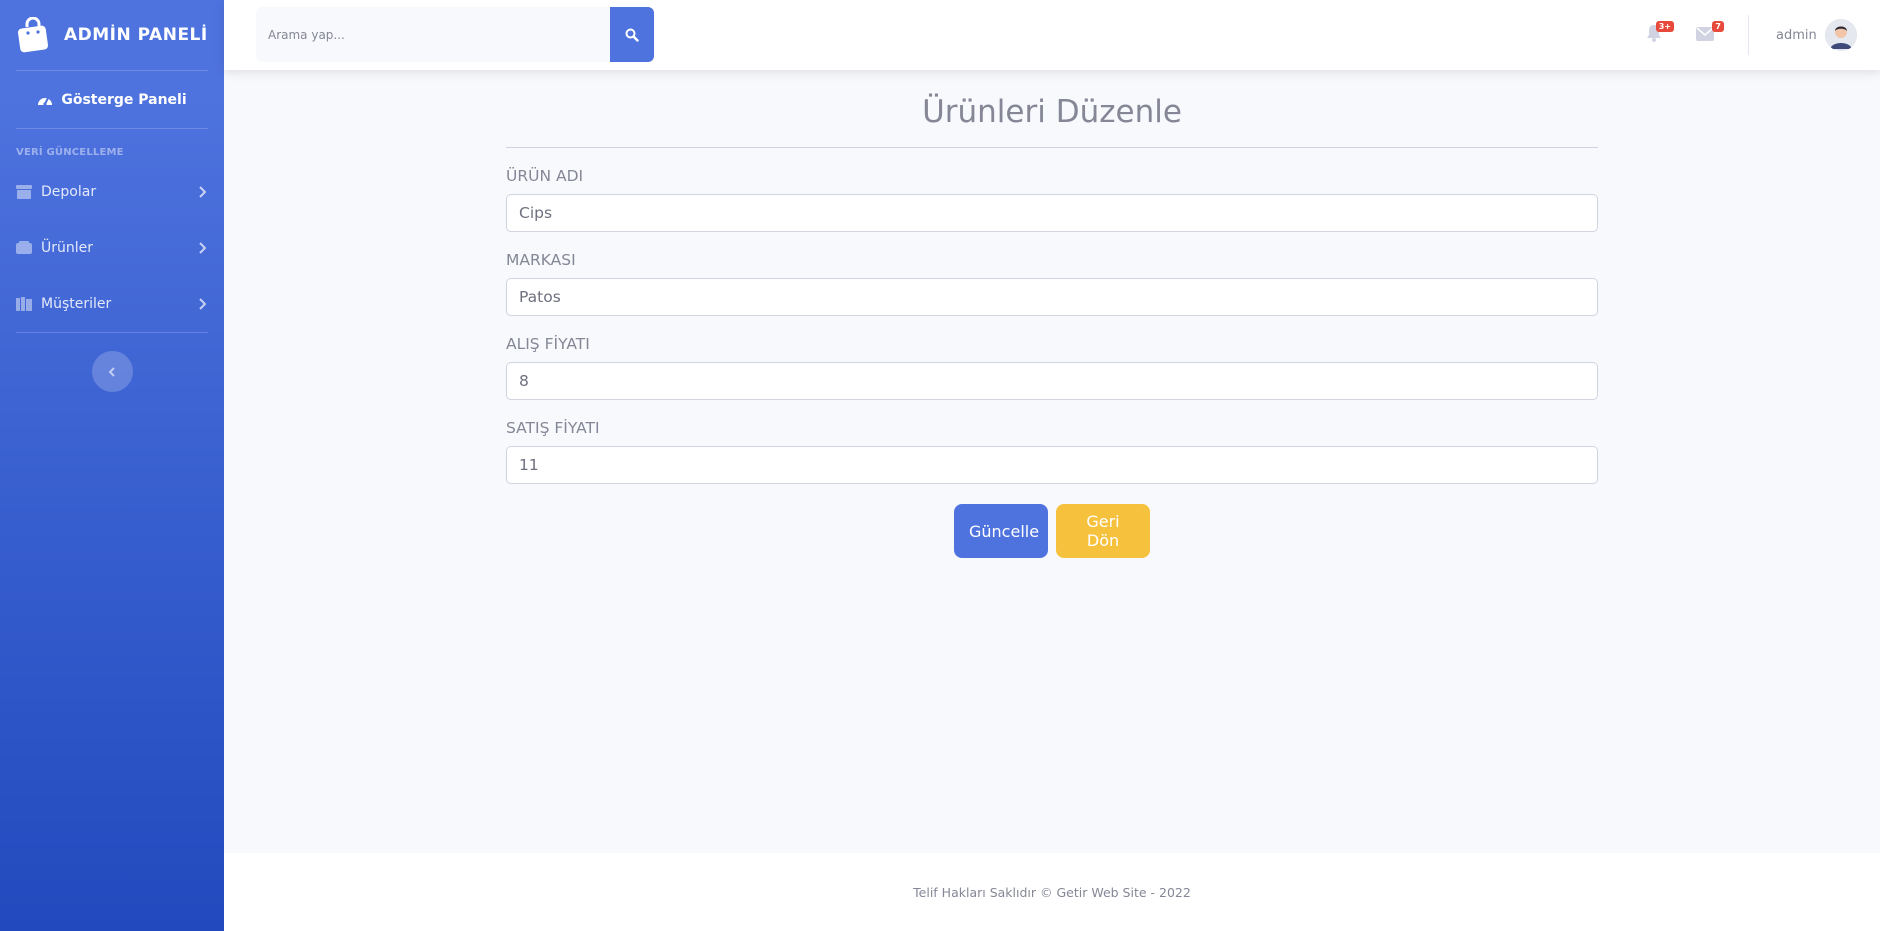 This screenshot has width=1880, height=931. What do you see at coordinates (433, 34) in the screenshot?
I see `search-input` at bounding box center [433, 34].